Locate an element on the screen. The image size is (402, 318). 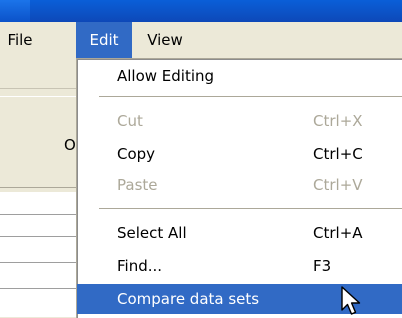
window-title-bar is located at coordinates (201, 11).